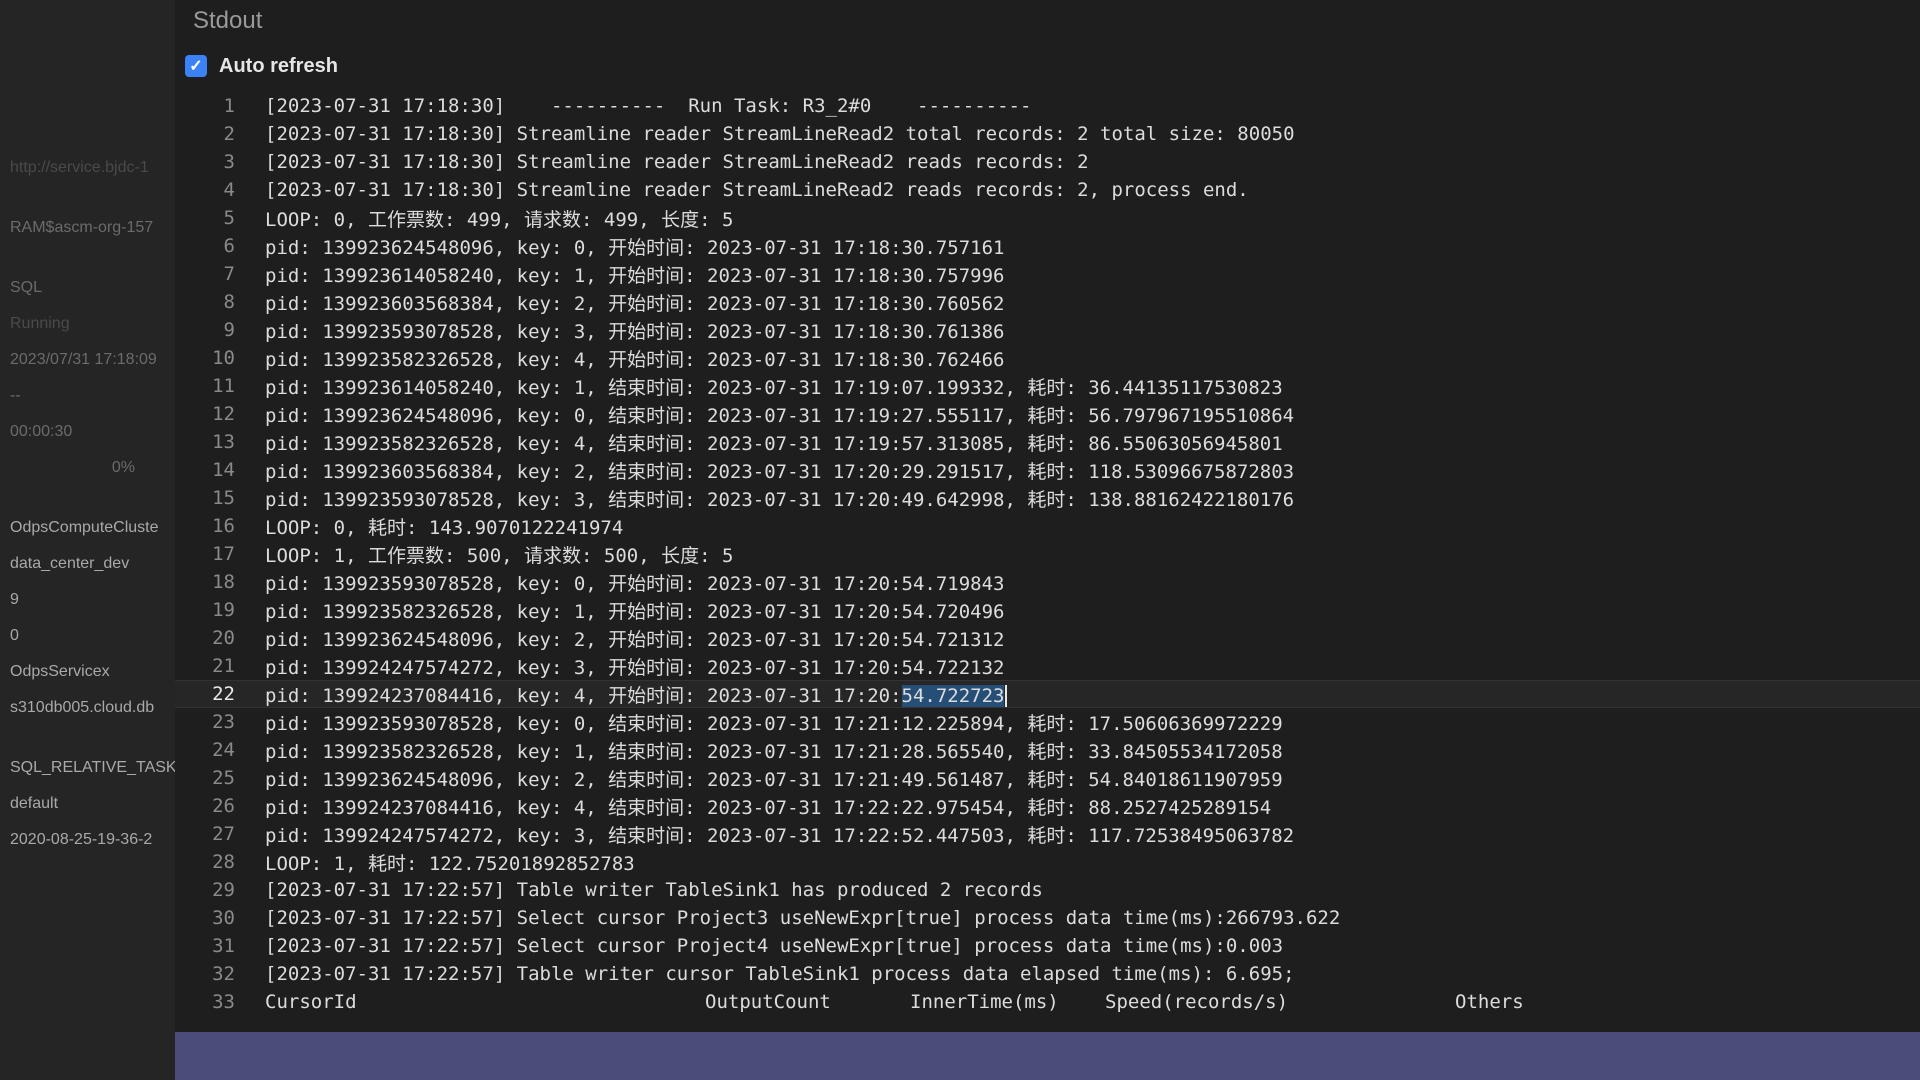 This screenshot has height=1080, width=1920. Describe the element at coordinates (1047, 526) in the screenshot. I see `console-line: 16 LOOP: 0, 耗时: 143.9070122241974` at that location.